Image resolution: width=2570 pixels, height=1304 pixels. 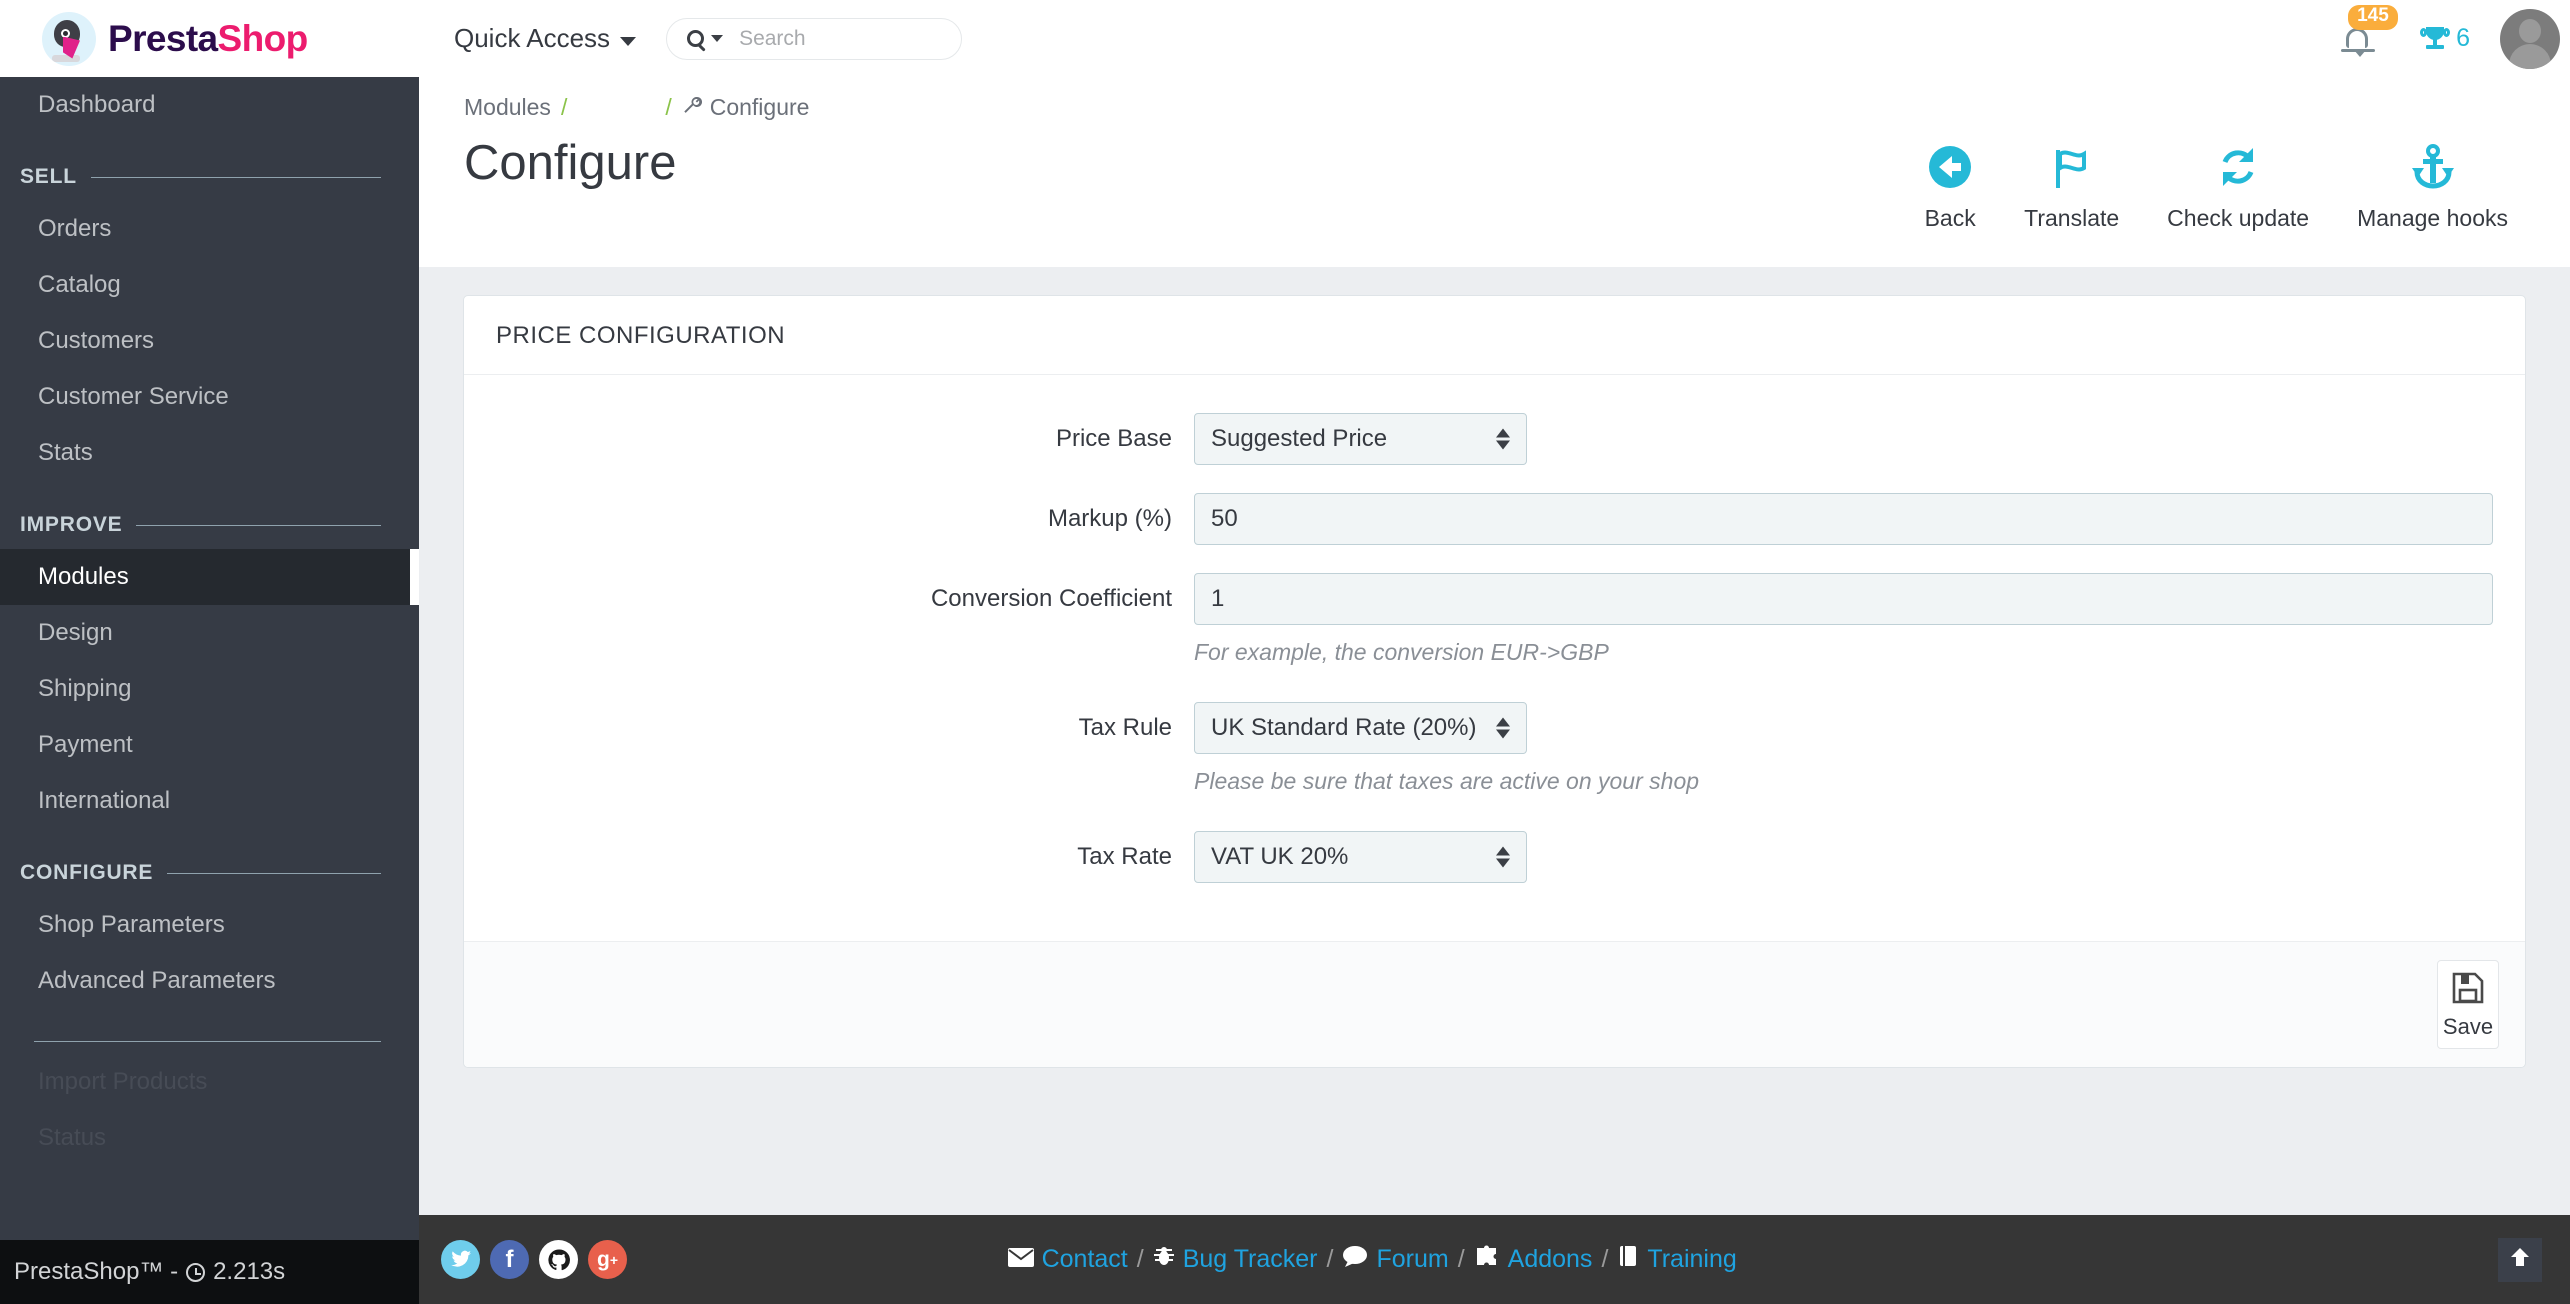 I want to click on achievements-button: 6, so click(x=2446, y=38).